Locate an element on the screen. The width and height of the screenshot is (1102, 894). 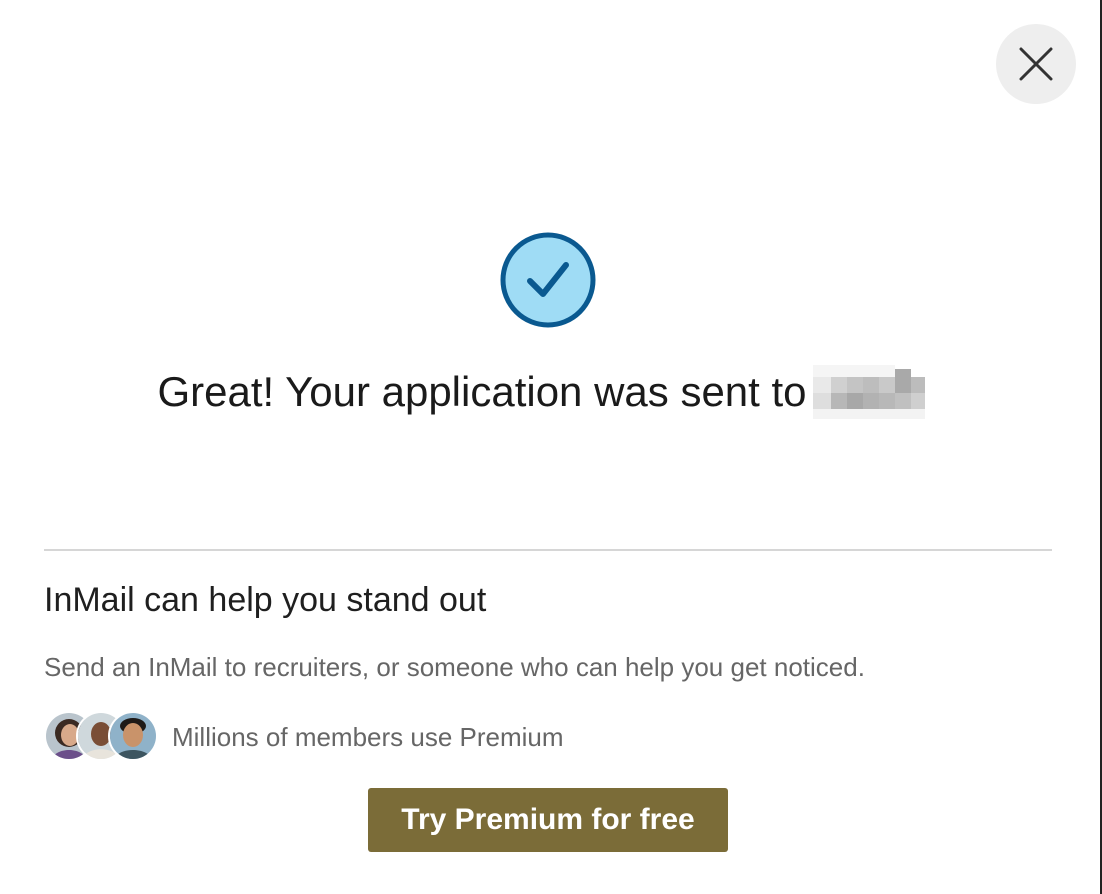
success-headline: Great! Your application was sent to is located at coordinates (548, 393).